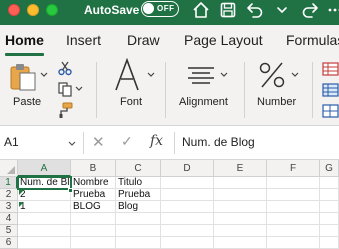  I want to click on more-options-icon, so click(332, 10).